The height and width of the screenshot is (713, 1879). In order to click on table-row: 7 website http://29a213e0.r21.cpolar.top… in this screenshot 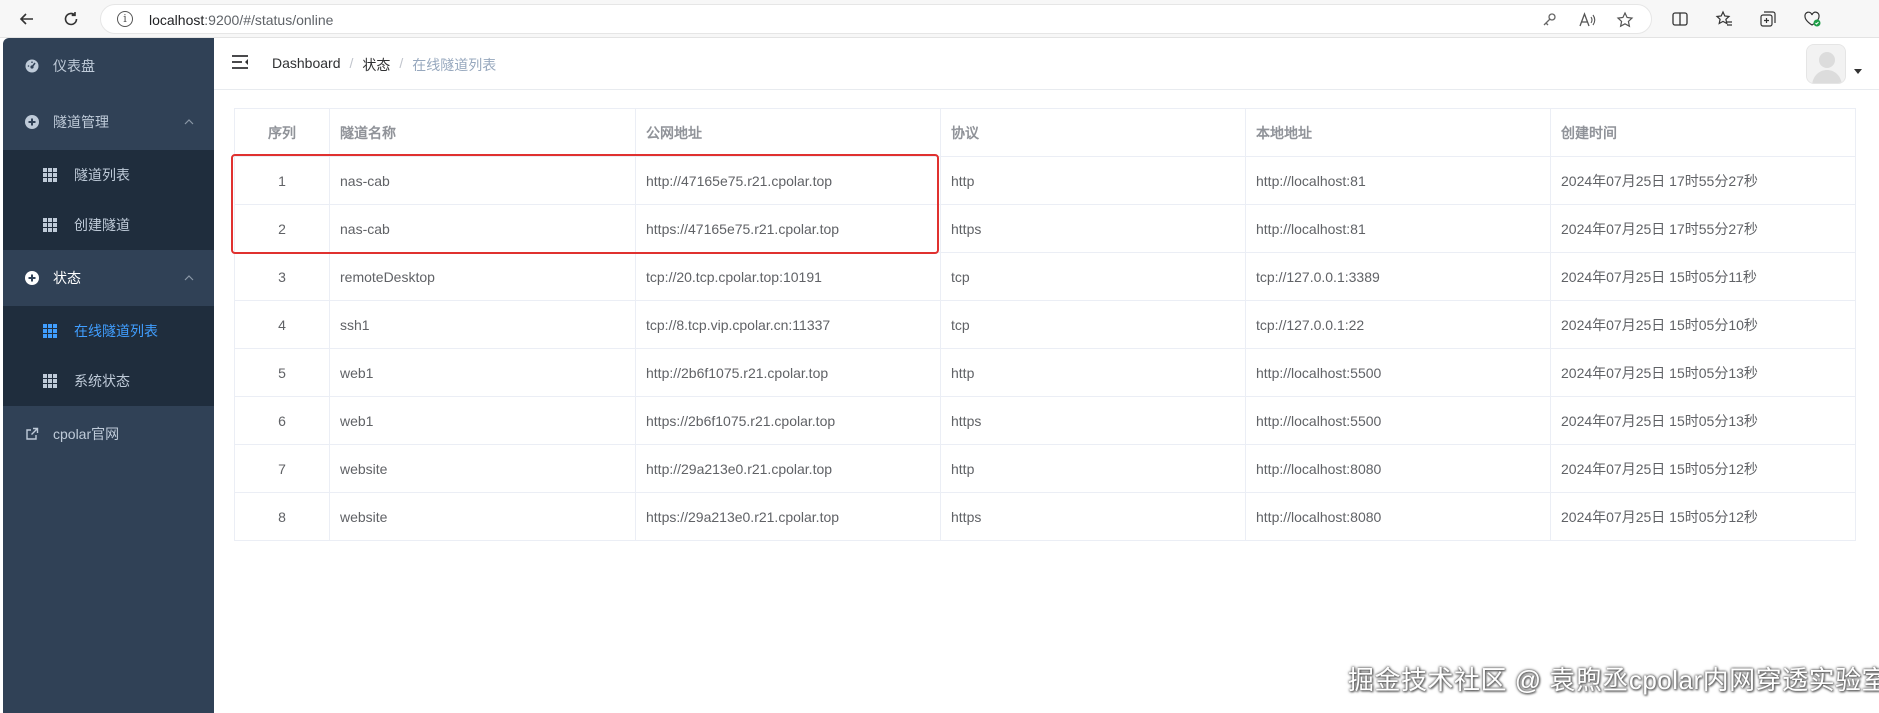, I will do `click(1045, 468)`.